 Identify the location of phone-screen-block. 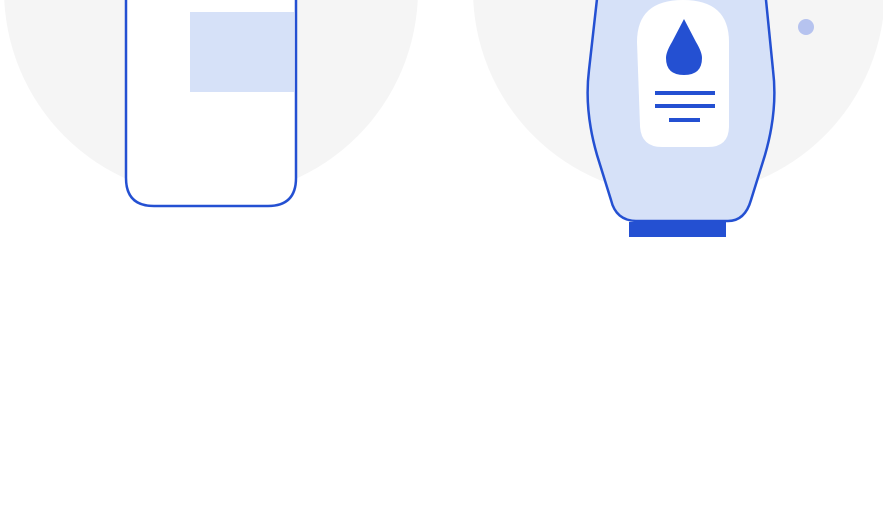
(242, 52).